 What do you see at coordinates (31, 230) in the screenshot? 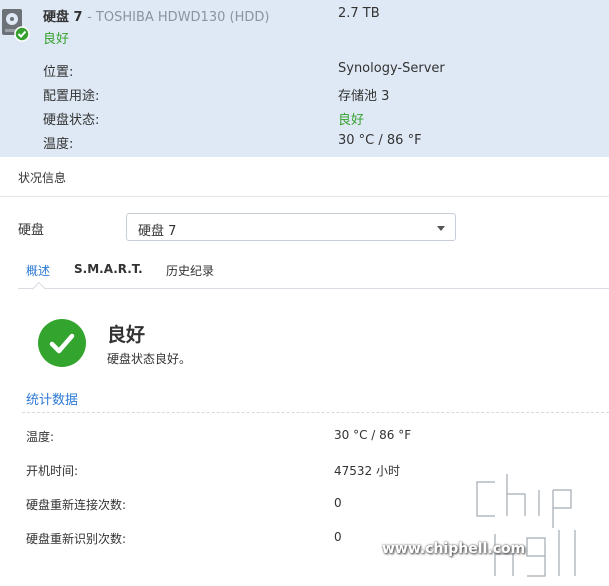
I see `disk-field-label: 硬盘` at bounding box center [31, 230].